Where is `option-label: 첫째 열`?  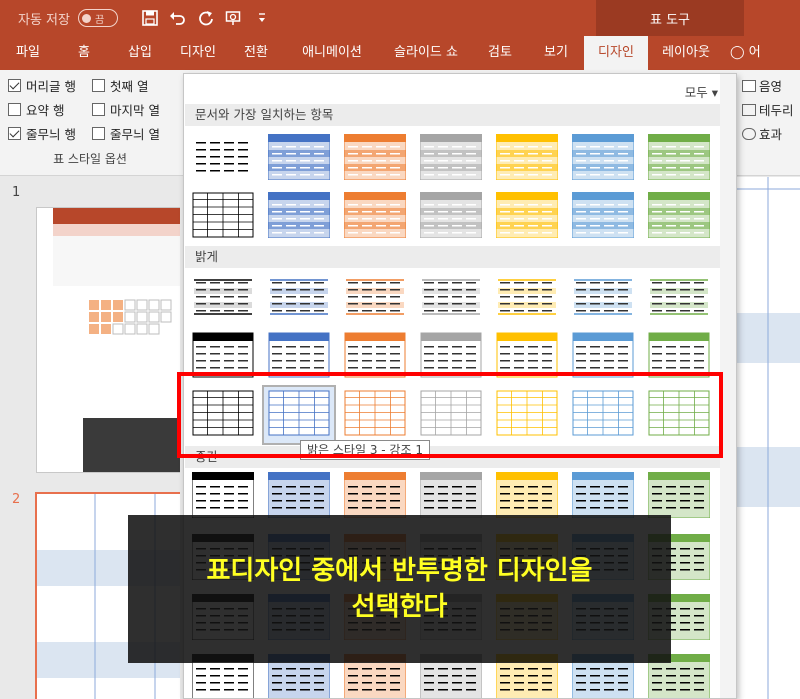
option-label: 첫째 열 is located at coordinates (129, 86).